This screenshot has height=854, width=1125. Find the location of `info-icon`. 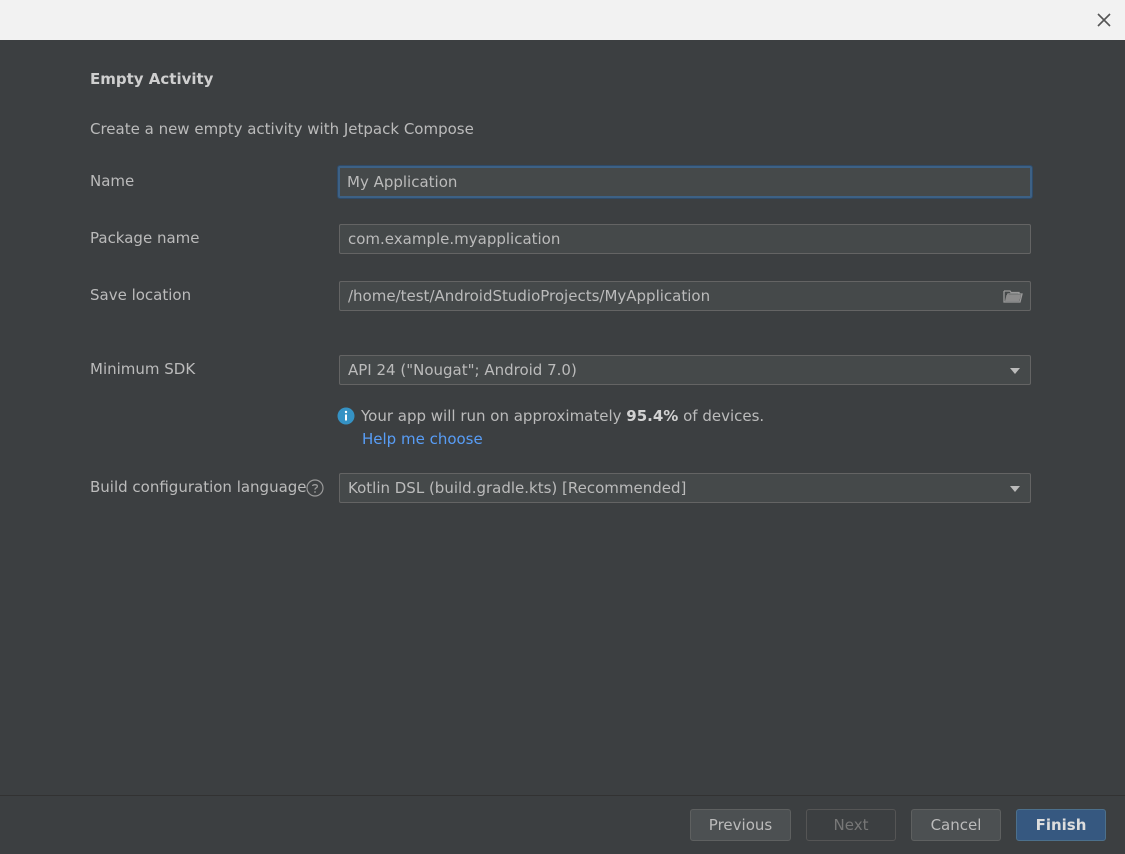

info-icon is located at coordinates (346, 416).